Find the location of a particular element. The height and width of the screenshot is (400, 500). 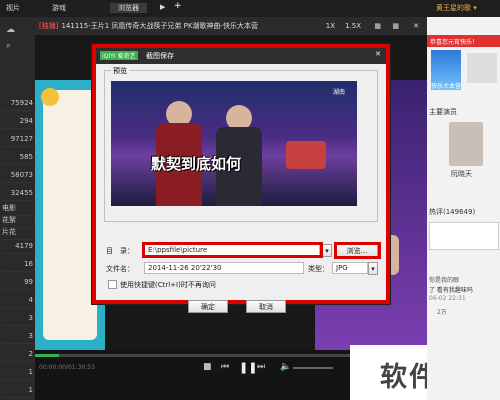

new-tab-button: + is located at coordinates (178, 6).